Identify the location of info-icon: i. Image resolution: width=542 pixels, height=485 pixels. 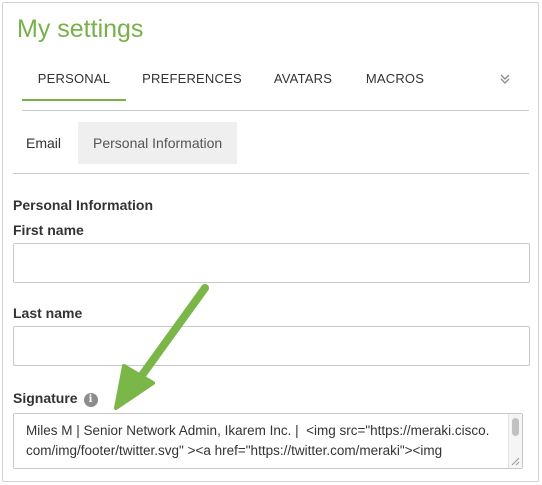
(90, 400).